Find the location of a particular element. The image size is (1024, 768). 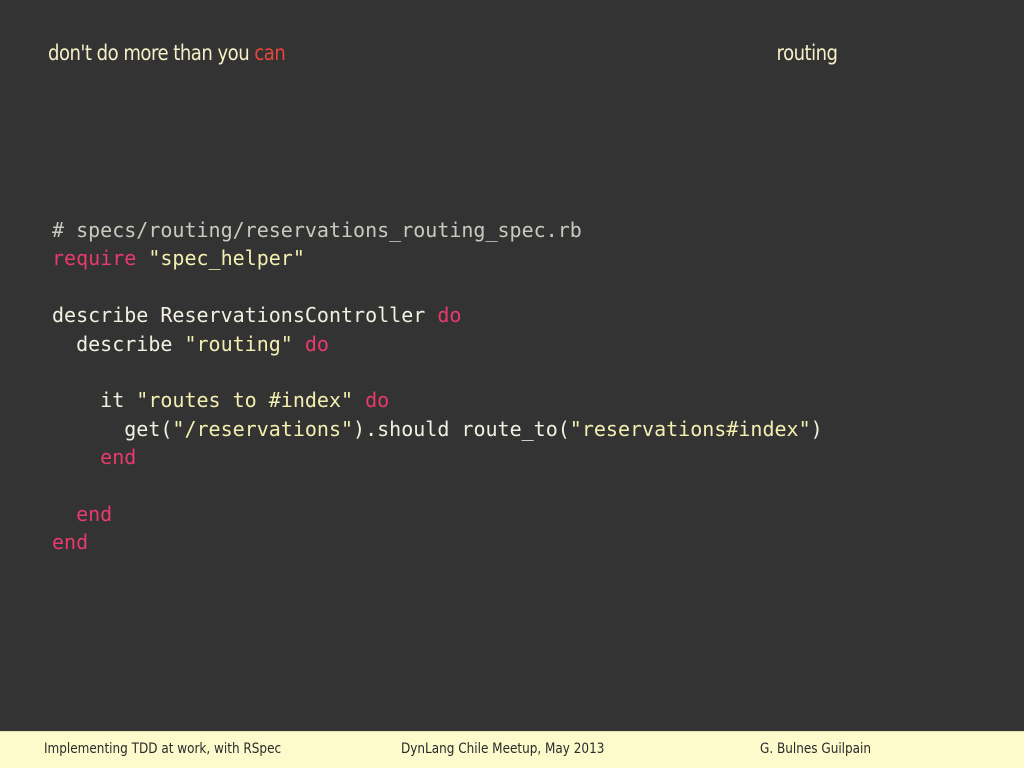

code-line: describe ReservationsController do is located at coordinates (437, 315).